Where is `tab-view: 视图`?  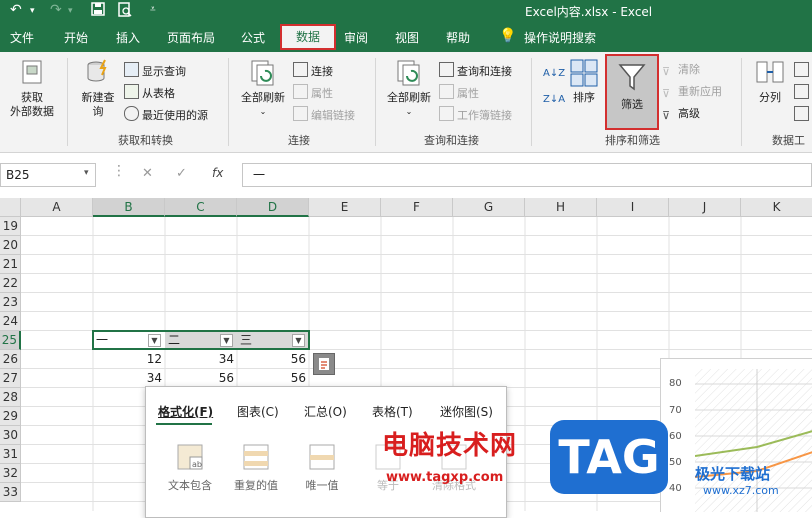 tab-view: 视图 is located at coordinates (407, 37).